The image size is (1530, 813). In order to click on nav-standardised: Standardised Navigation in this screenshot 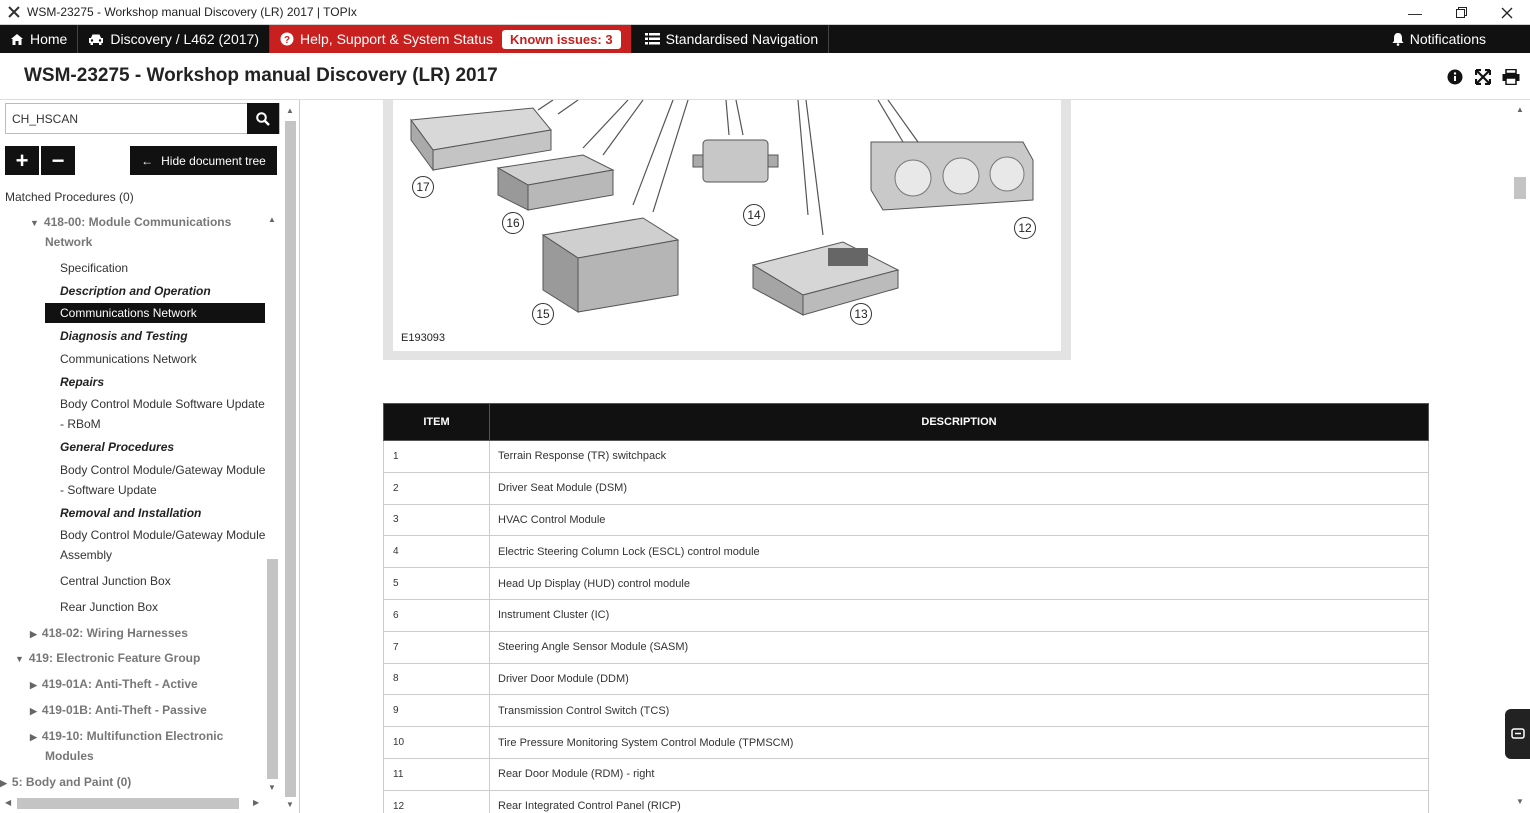, I will do `click(730, 39)`.